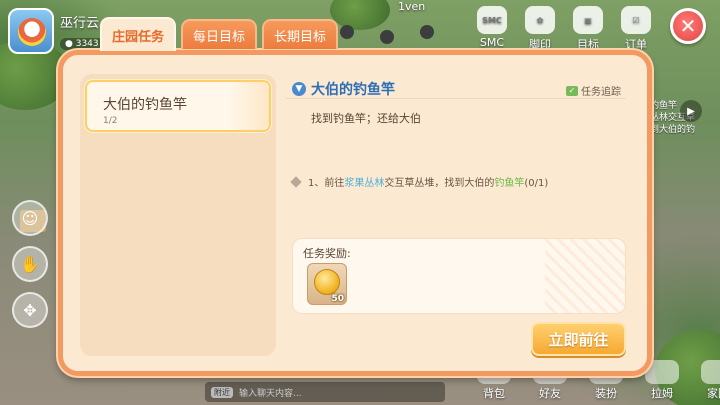 This screenshot has height=405, width=720. I want to click on tab-long-term-goals: 长期目标, so click(300, 34).